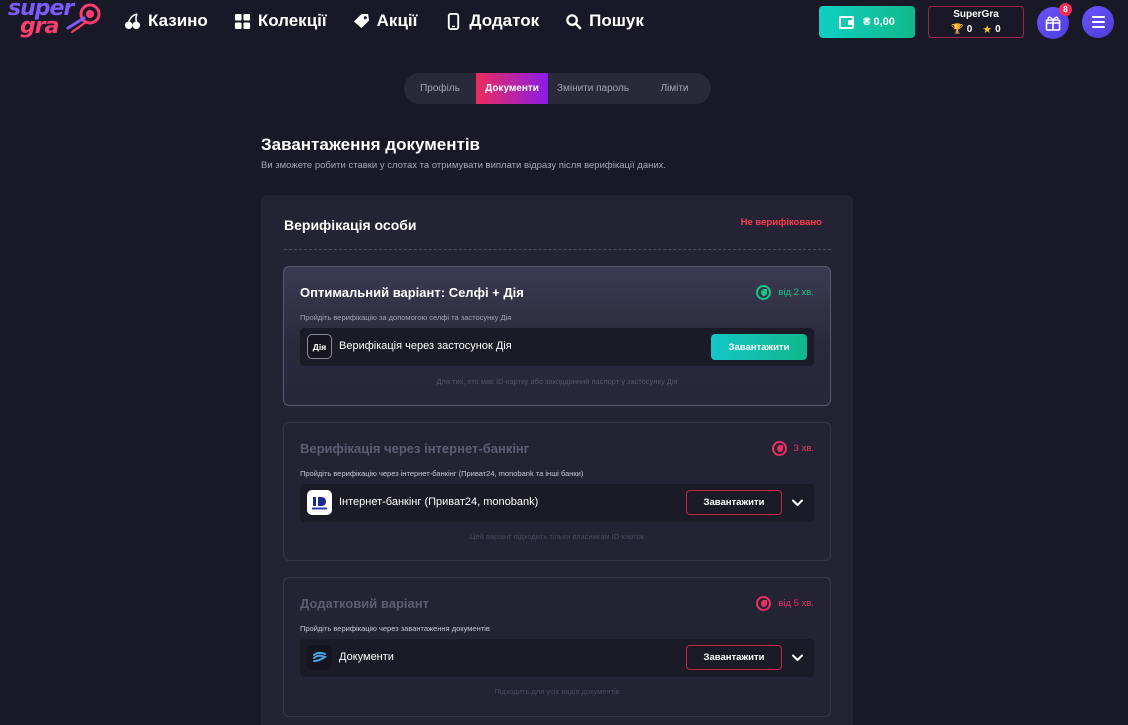 The image size is (1128, 725). Describe the element at coordinates (557, 691) in the screenshot. I see `option-note: Підходить для усіх видів документів` at that location.